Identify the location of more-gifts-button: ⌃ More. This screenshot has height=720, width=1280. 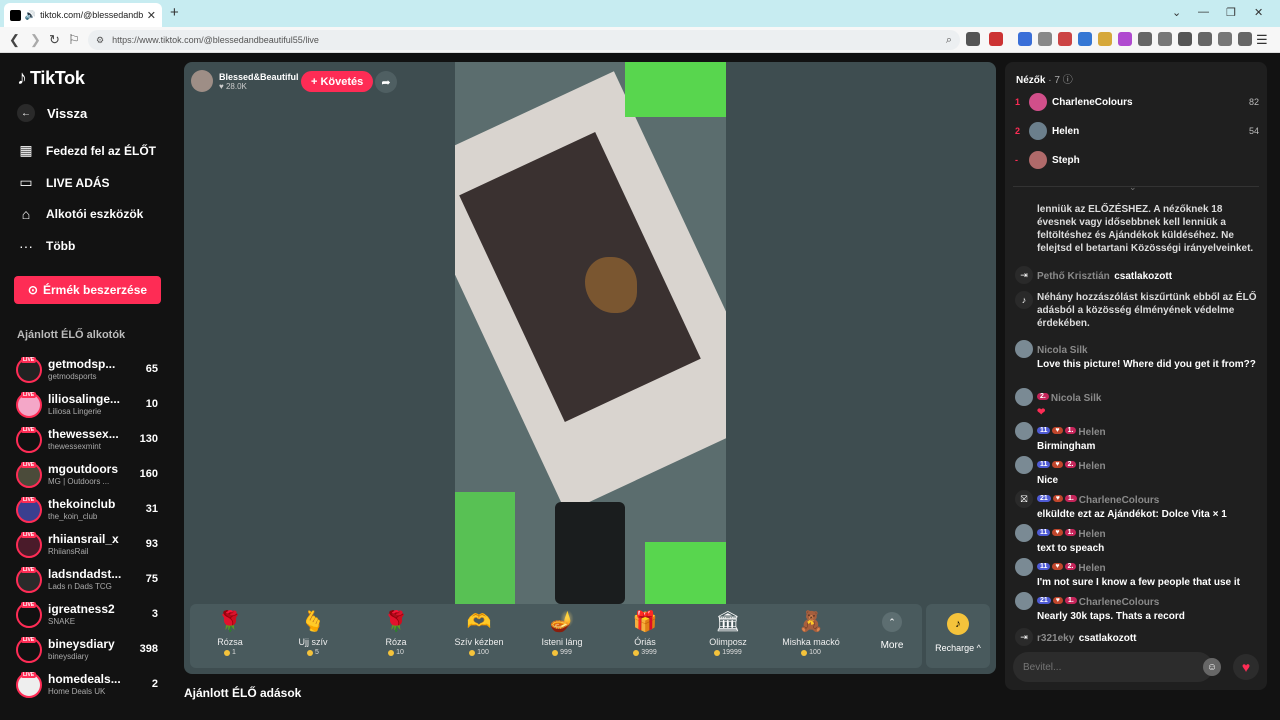
(892, 631).